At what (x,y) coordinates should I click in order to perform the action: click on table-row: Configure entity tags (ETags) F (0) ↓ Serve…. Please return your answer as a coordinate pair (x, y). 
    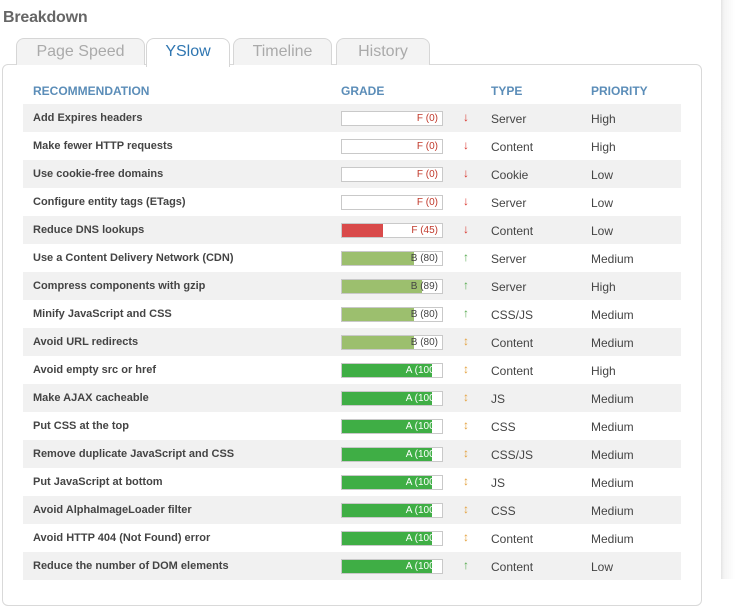
    Looking at the image, I should click on (352, 202).